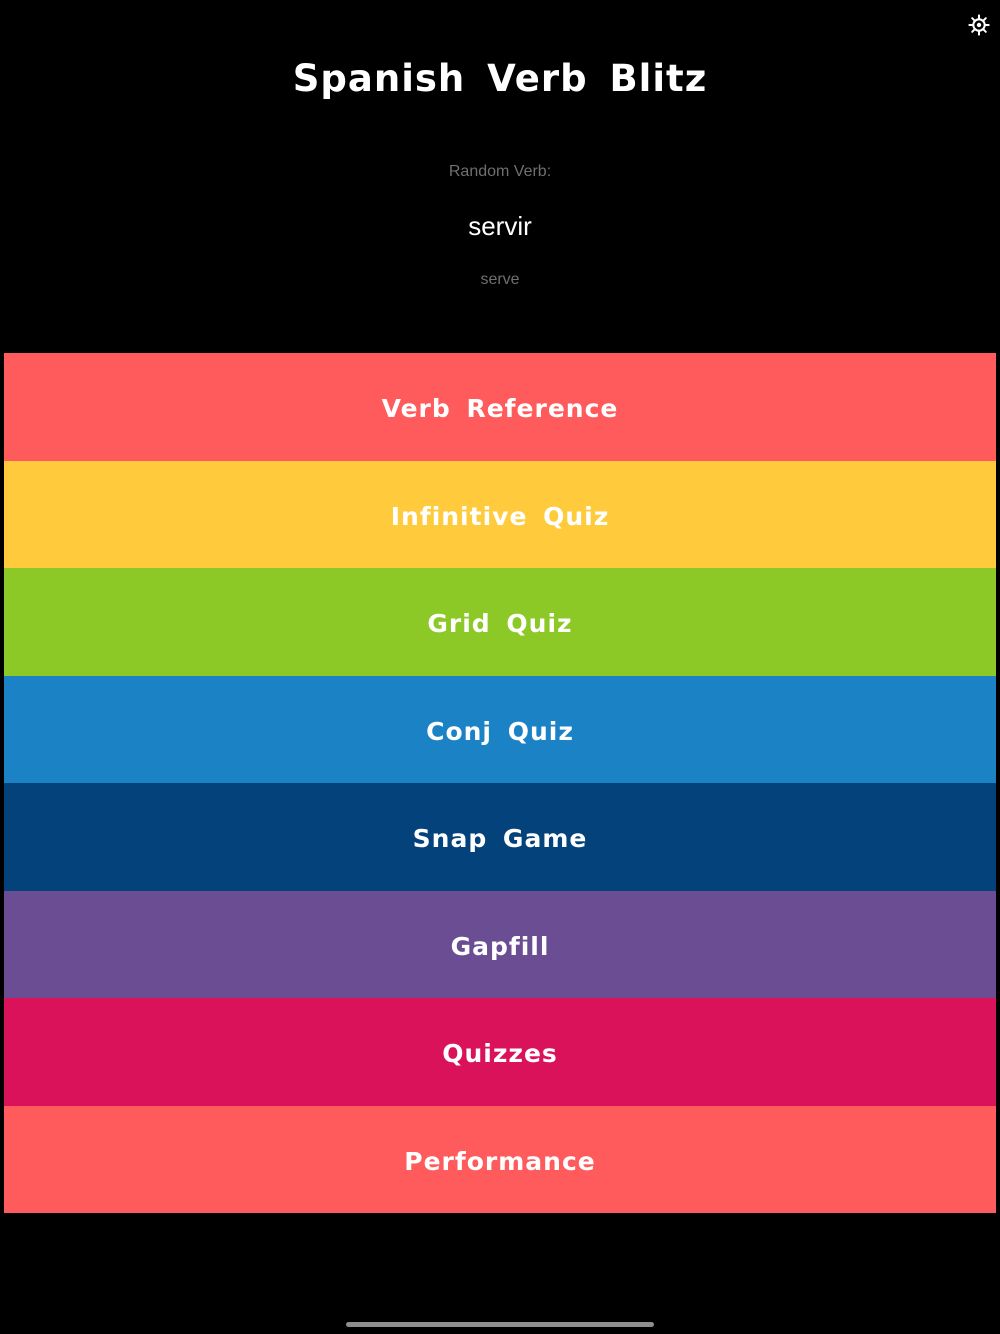  What do you see at coordinates (500, 1324) in the screenshot?
I see `home-indicator` at bounding box center [500, 1324].